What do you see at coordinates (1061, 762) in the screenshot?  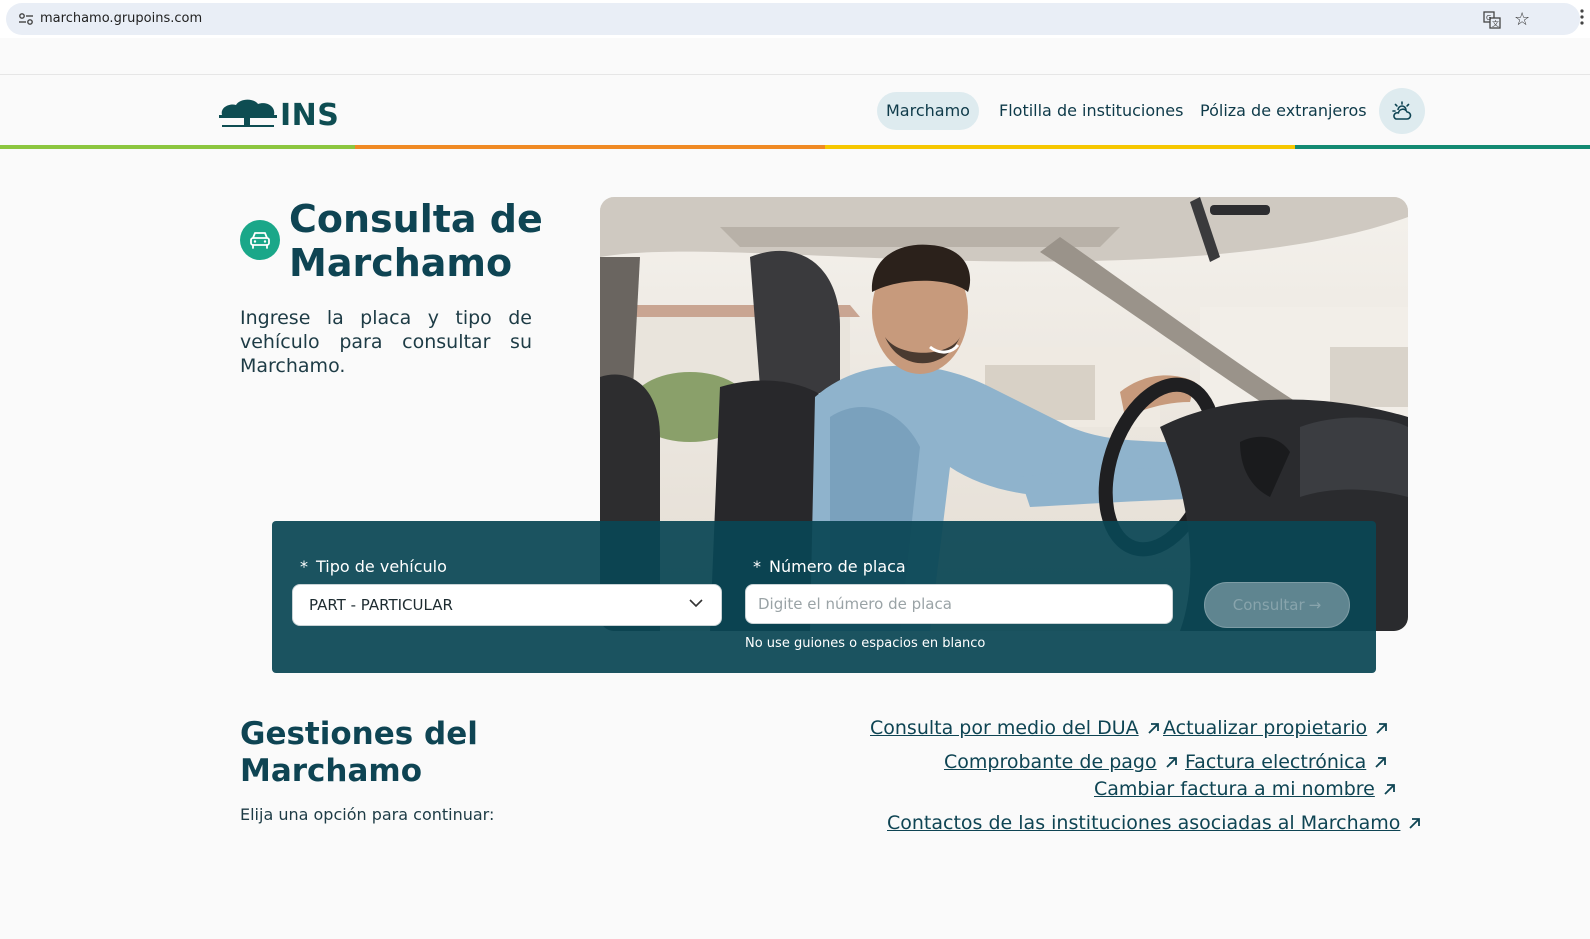 I see `link-comprobante-pago: Comprobante de pago` at bounding box center [1061, 762].